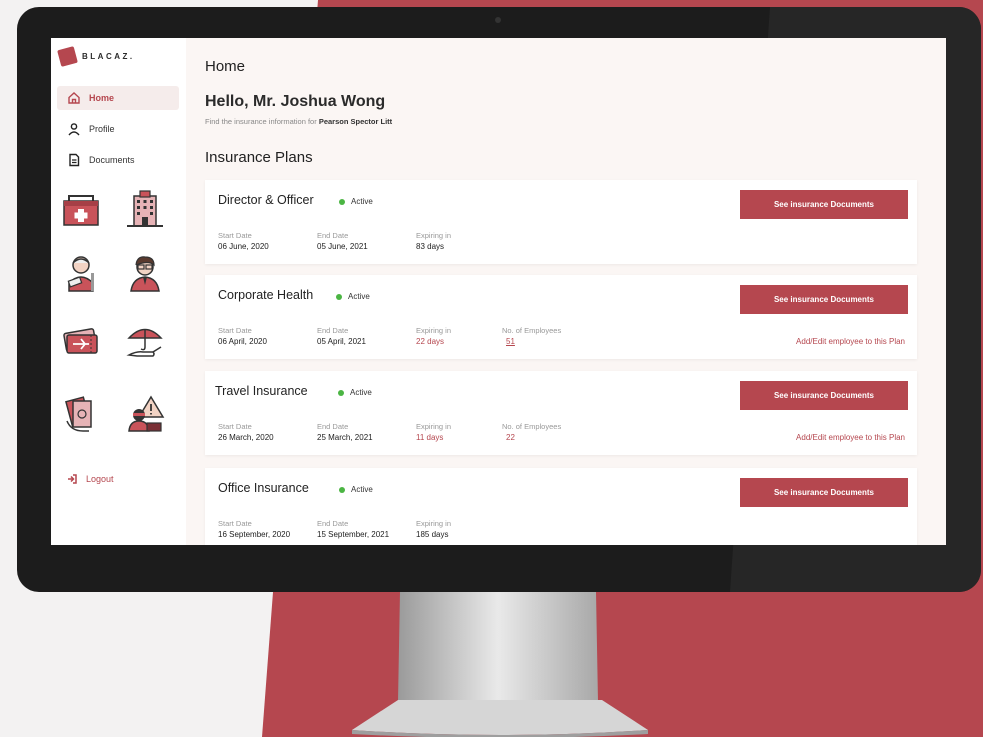  I want to click on section-title: Insurance Plans, so click(259, 157).